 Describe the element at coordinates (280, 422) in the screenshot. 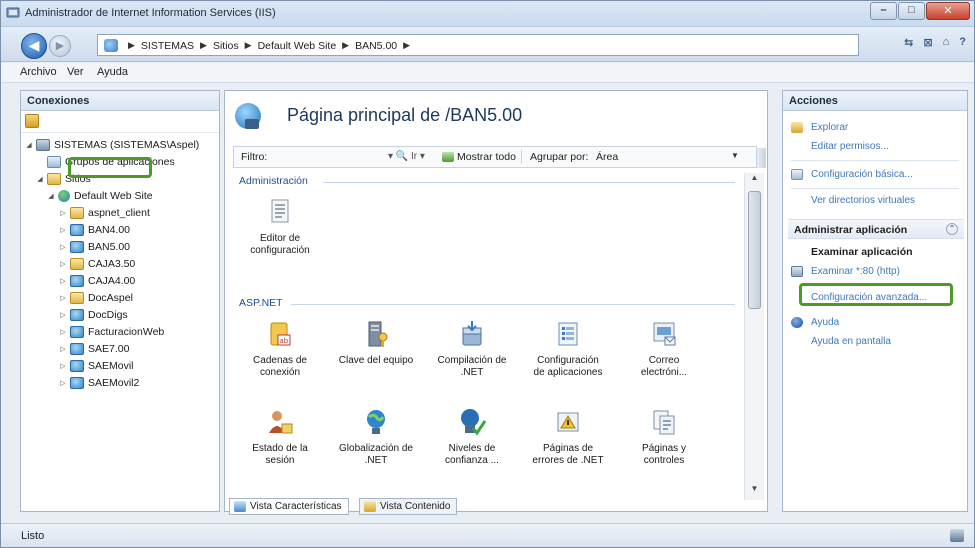

I see `session-state-icon` at that location.